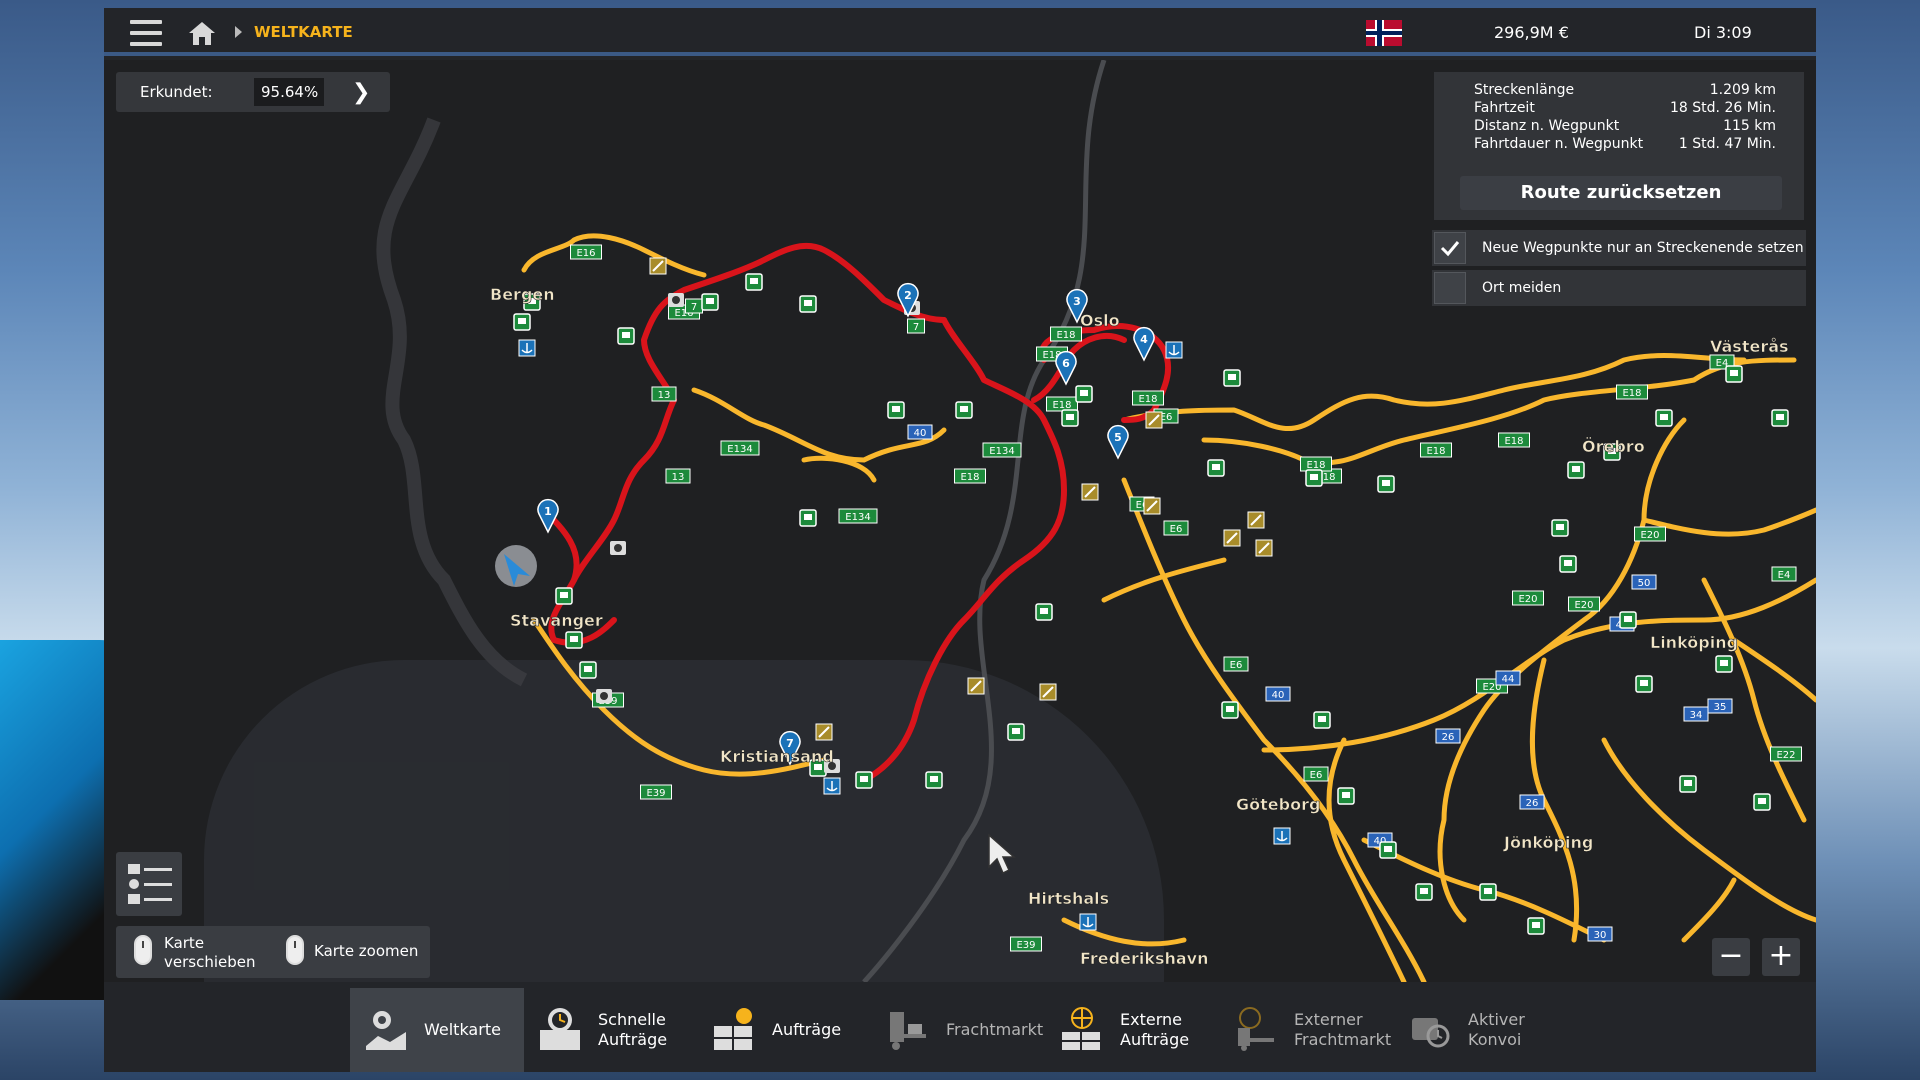  I want to click on waypoint-pin: 6, so click(1066, 368).